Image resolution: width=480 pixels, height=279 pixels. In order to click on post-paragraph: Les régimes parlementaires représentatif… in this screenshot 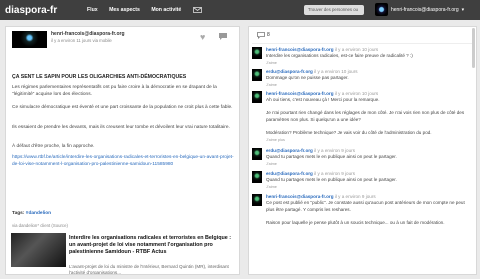, I will do `click(114, 91)`.